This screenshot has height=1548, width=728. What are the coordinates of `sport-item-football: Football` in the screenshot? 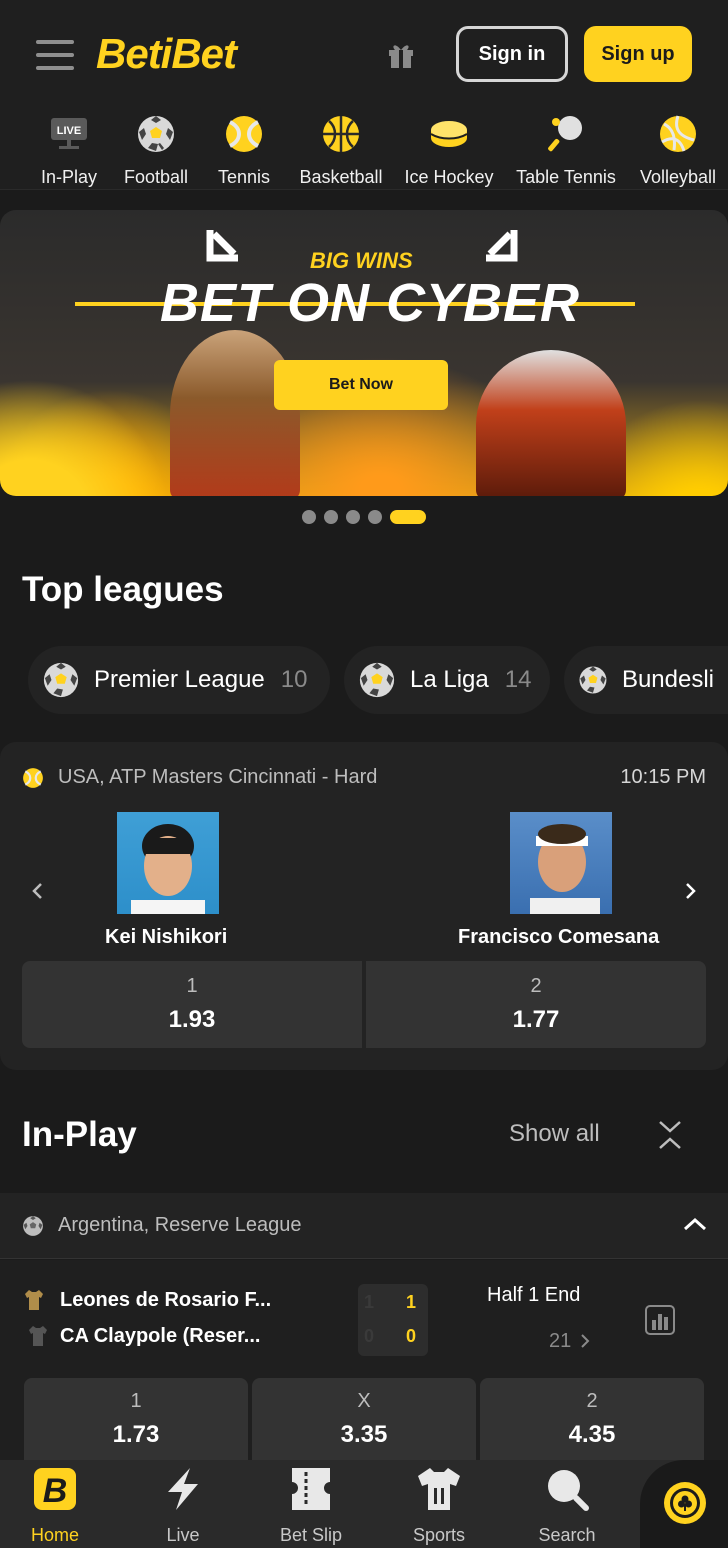 It's located at (156, 151).